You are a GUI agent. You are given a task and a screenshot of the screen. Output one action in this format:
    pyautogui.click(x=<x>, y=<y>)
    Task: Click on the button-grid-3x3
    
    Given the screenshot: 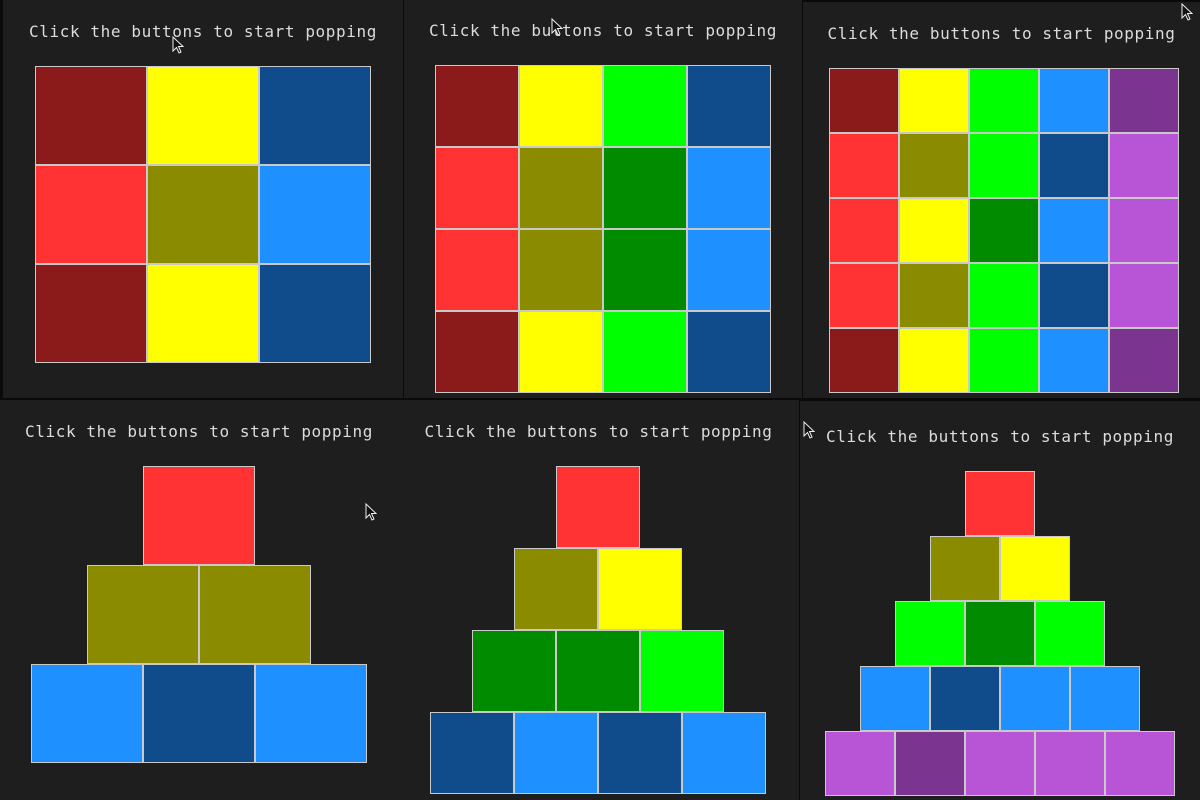 What is the action you would take?
    pyautogui.click(x=203, y=214)
    